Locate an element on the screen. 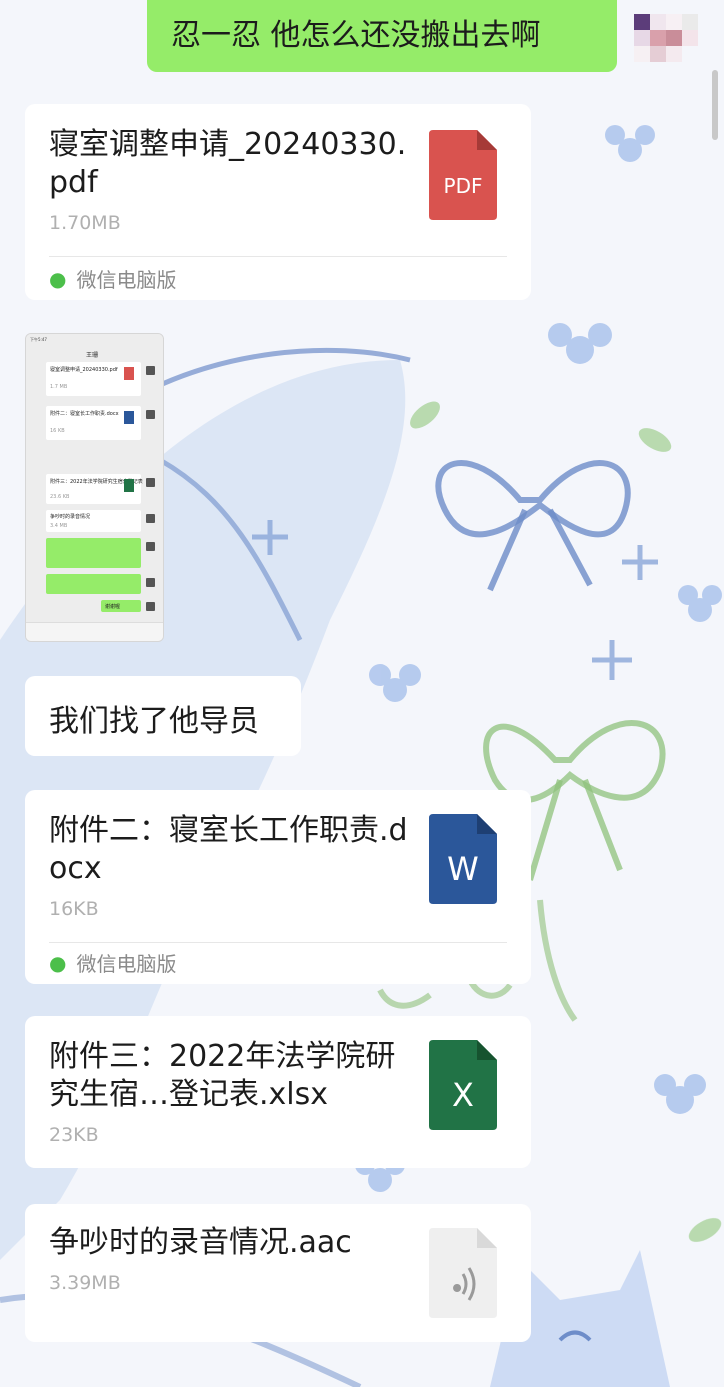 This screenshot has height=1387, width=724. file-name: 争吵时的录音情况.aac is located at coordinates (200, 1242).